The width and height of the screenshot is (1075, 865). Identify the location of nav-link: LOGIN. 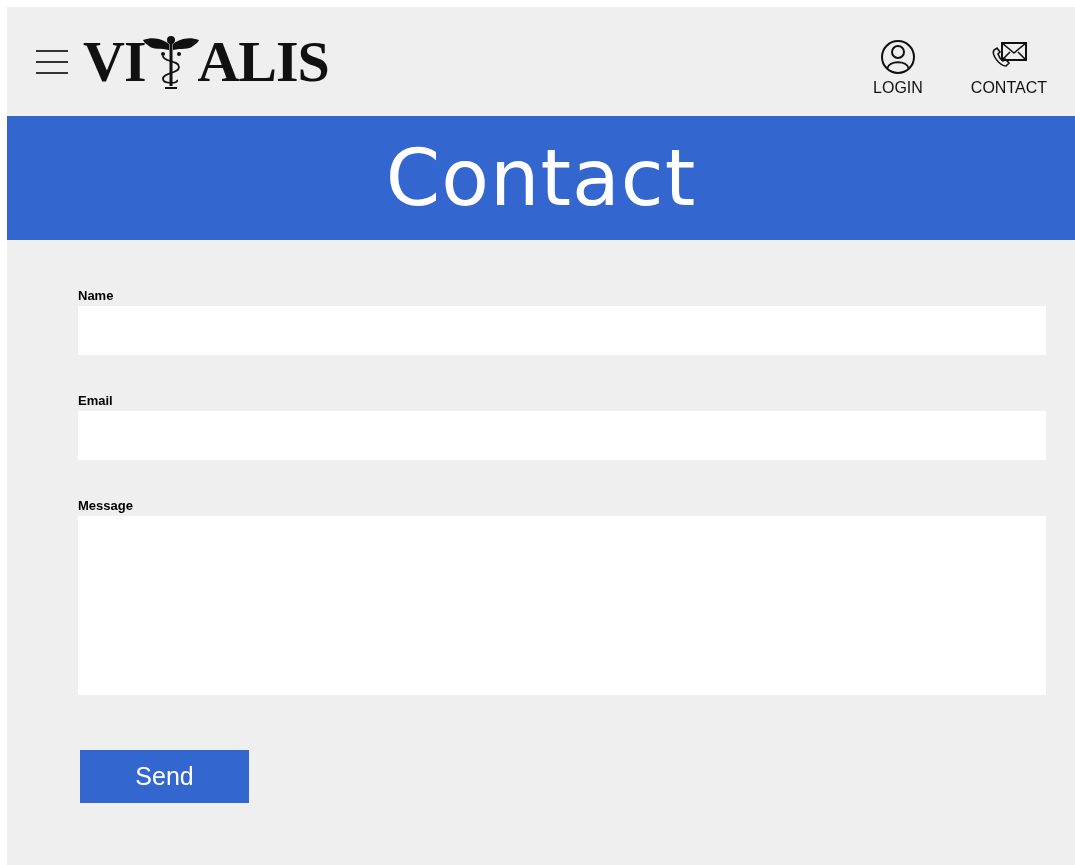
(898, 67).